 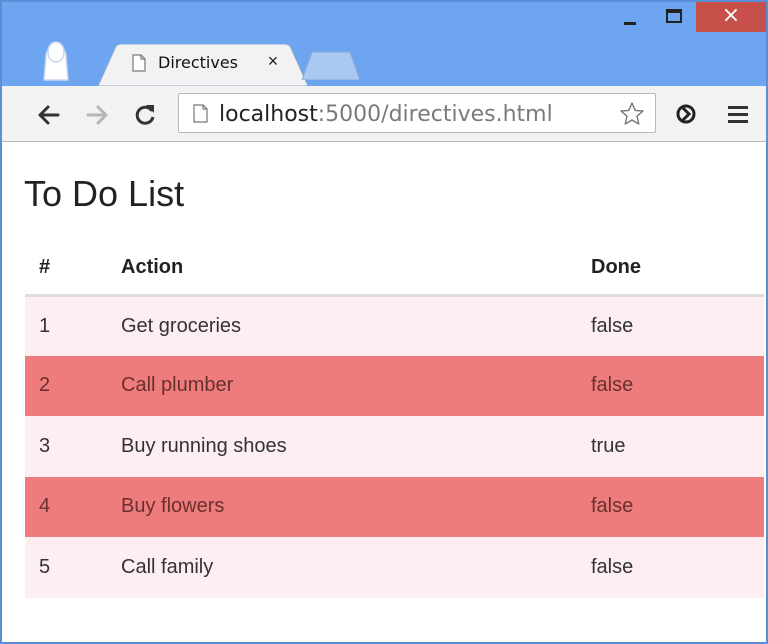 I want to click on maximize-icon, so click(x=674, y=17).